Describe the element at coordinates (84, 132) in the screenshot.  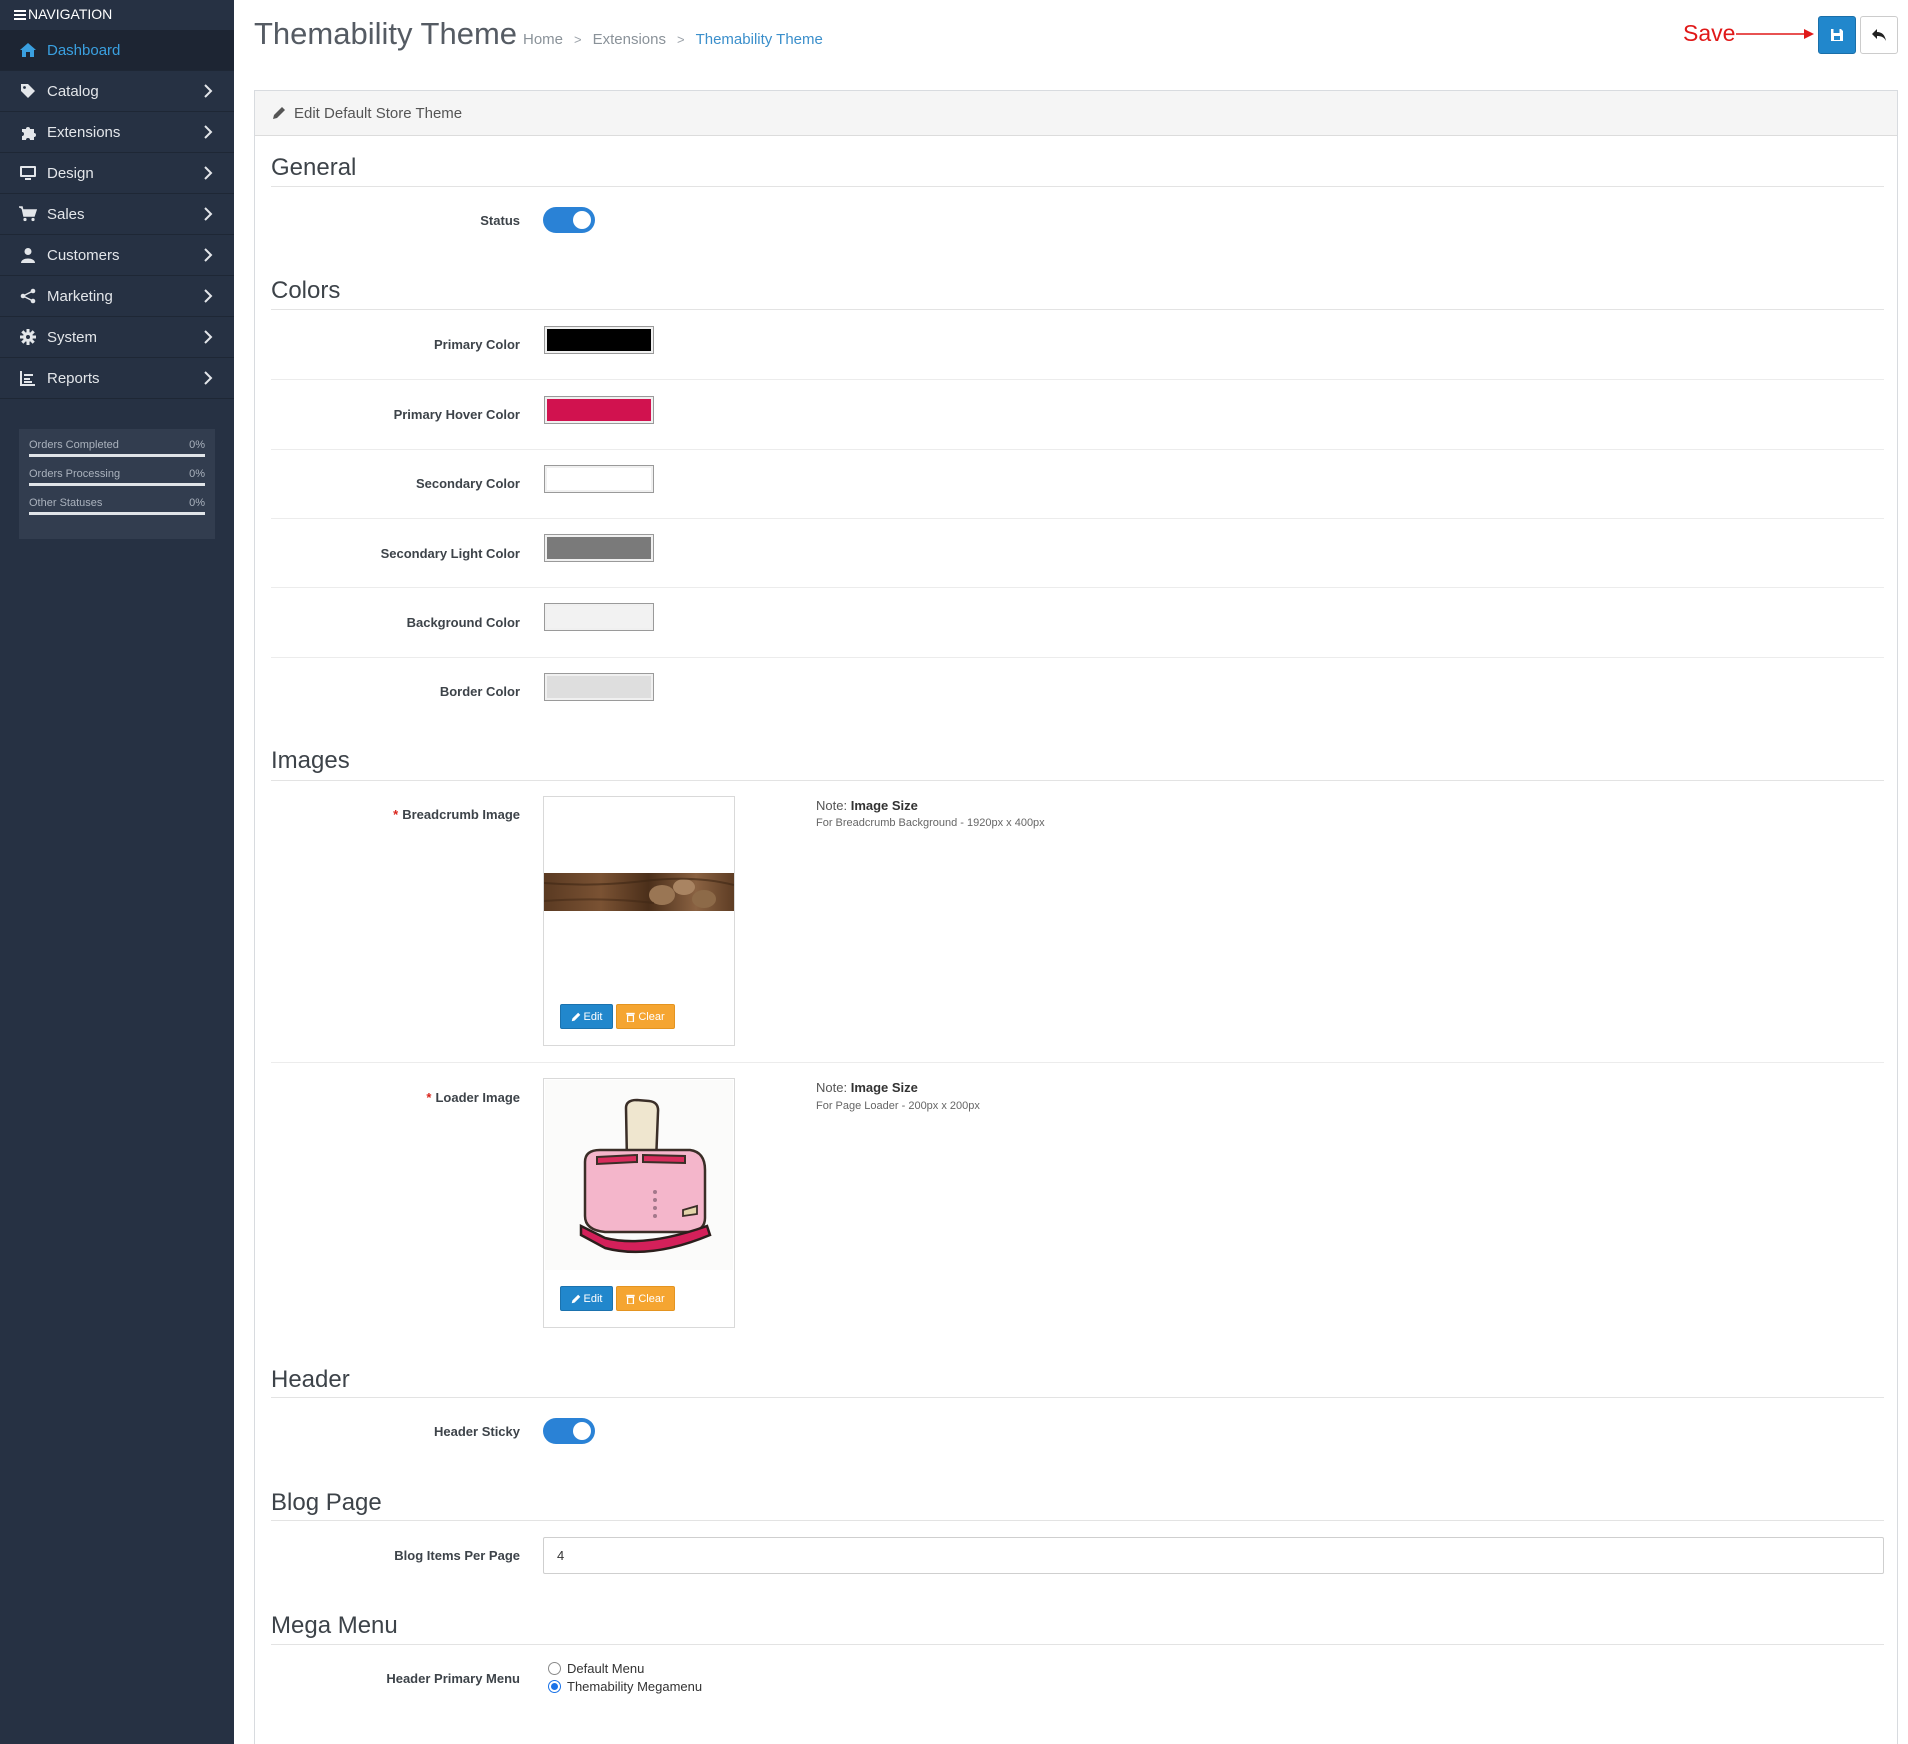
I see `sidebar-item-label: Extensions` at that location.